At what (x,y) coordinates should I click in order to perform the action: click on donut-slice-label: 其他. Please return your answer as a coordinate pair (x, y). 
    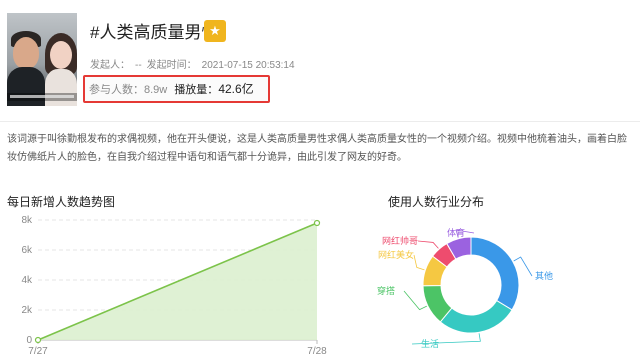
    Looking at the image, I should click on (544, 275).